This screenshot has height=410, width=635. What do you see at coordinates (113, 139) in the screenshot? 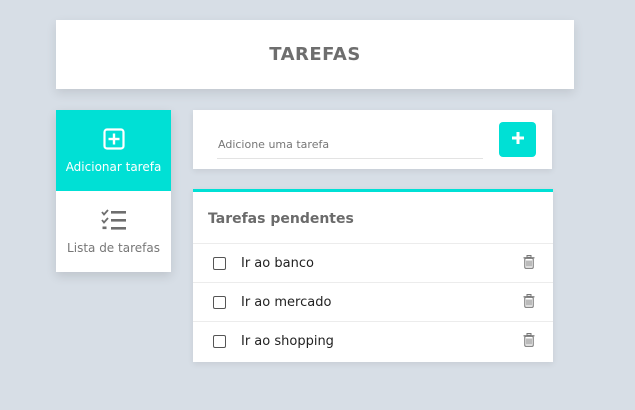
I see `add-square-icon` at bounding box center [113, 139].